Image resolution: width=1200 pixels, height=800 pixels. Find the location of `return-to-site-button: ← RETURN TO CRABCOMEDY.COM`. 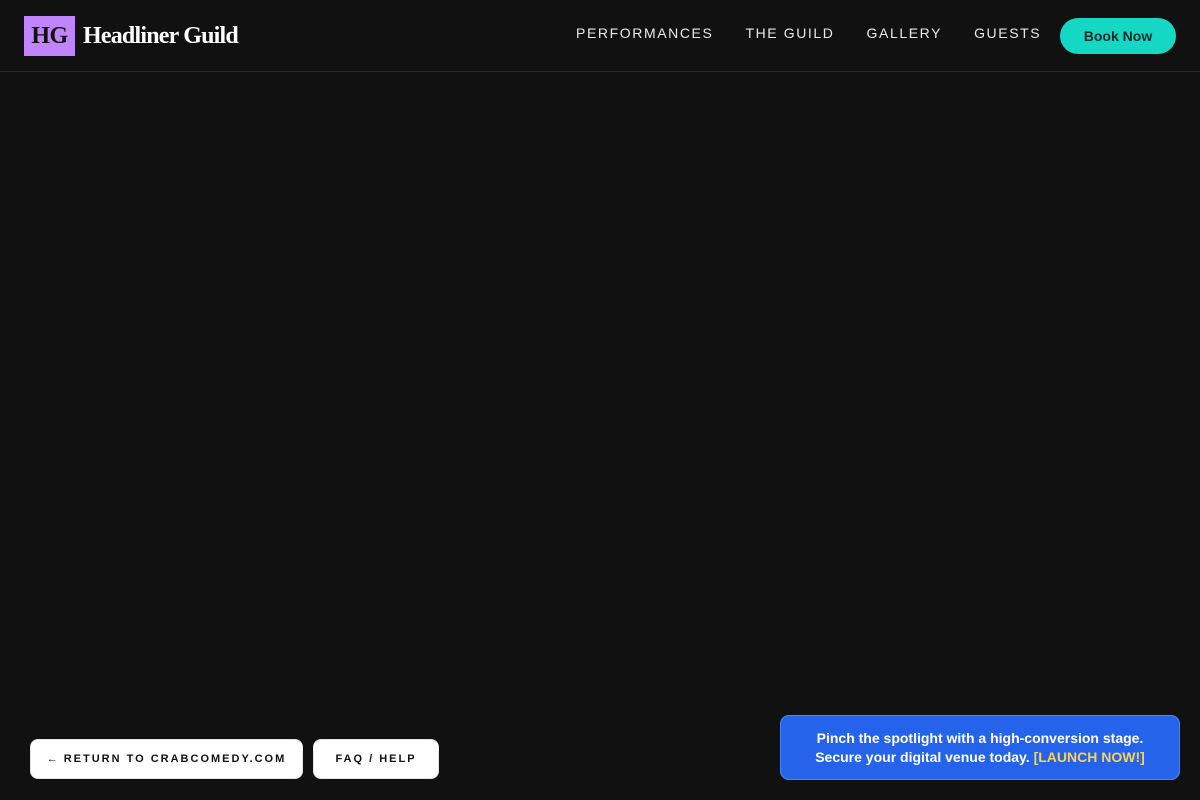

return-to-site-button: ← RETURN TO CRABCOMEDY.COM is located at coordinates (166, 759).